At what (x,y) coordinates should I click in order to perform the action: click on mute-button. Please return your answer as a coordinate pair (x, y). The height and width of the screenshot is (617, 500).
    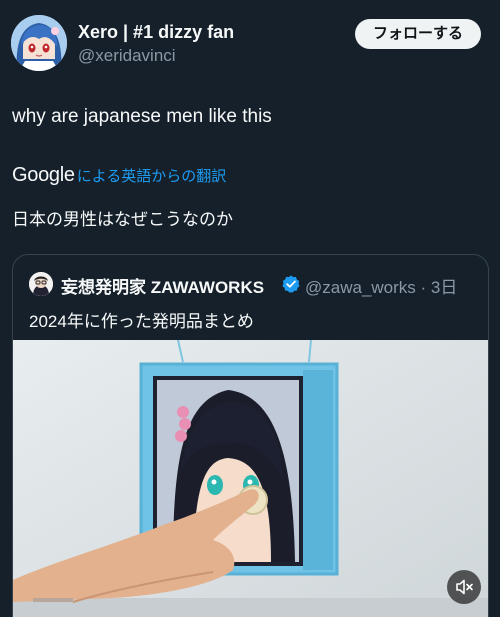
    Looking at the image, I should click on (464, 587).